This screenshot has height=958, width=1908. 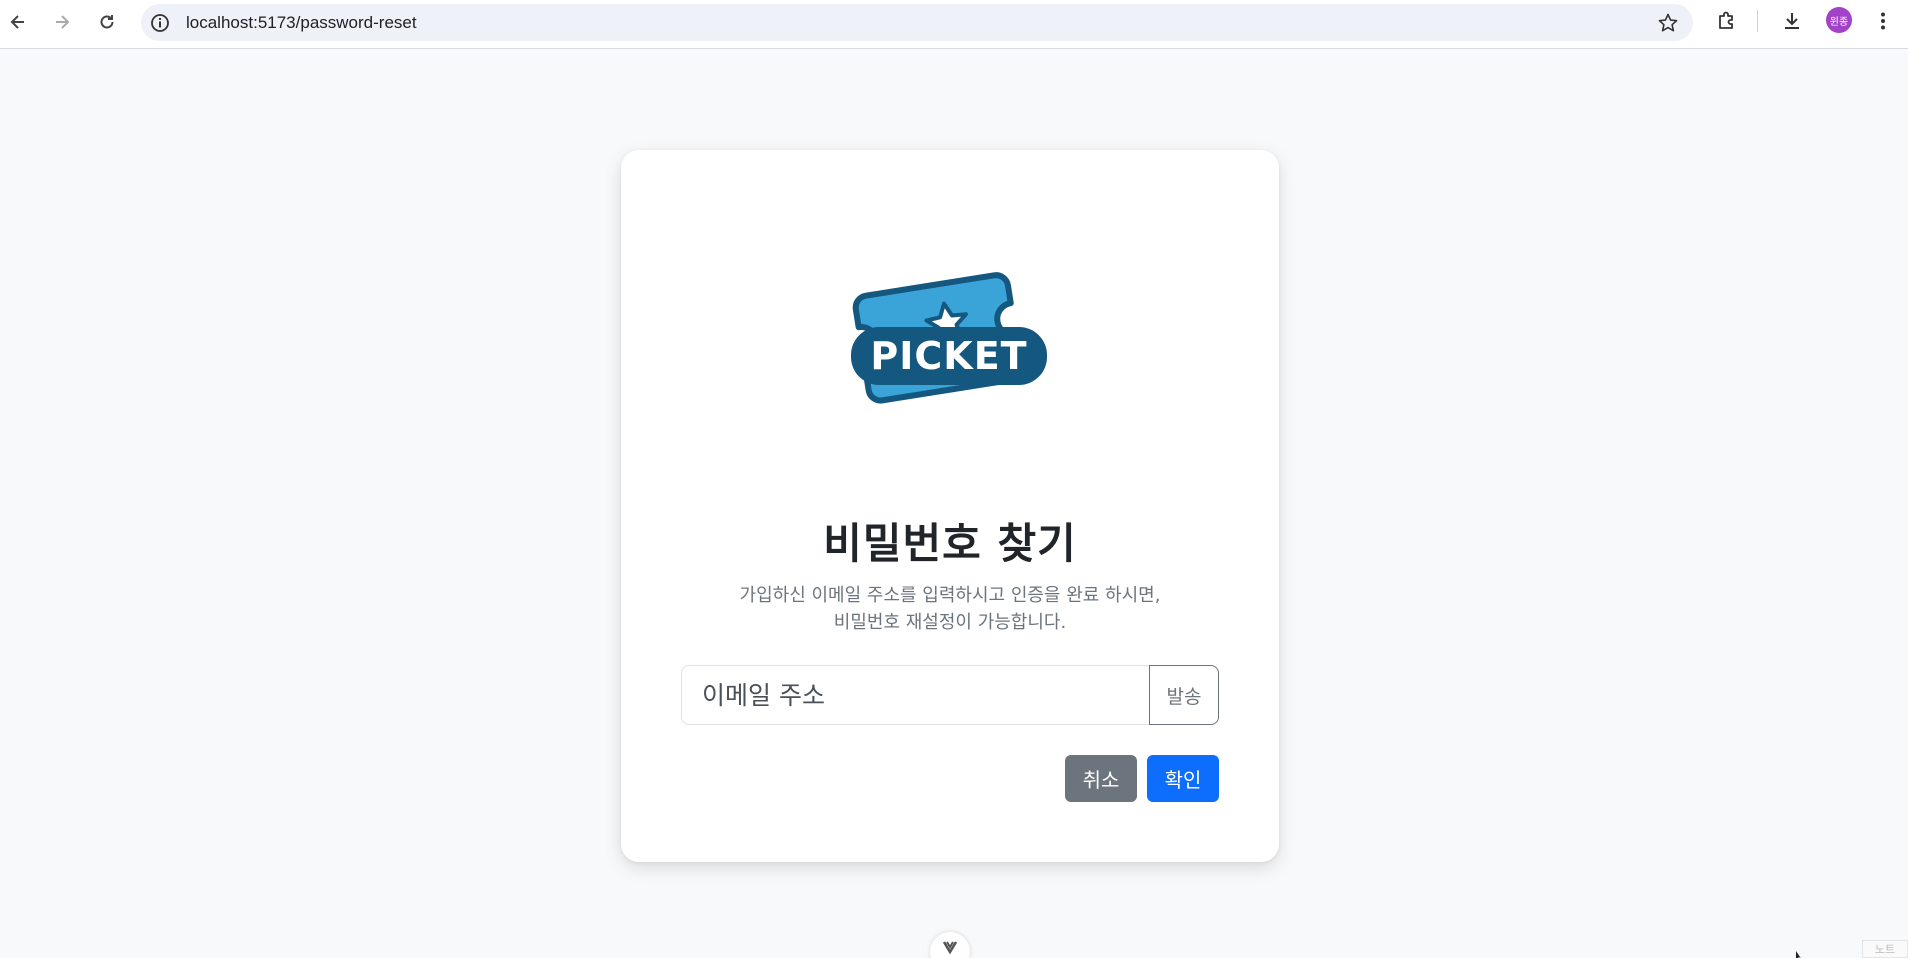 What do you see at coordinates (915, 695) in the screenshot?
I see `email-input` at bounding box center [915, 695].